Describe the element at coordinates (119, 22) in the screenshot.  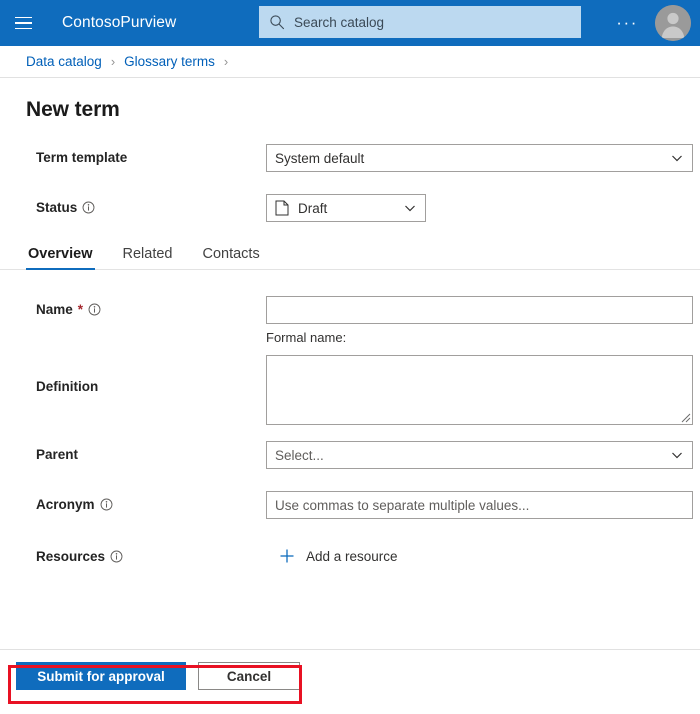
I see `app-brand-title: ContosoPurview` at that location.